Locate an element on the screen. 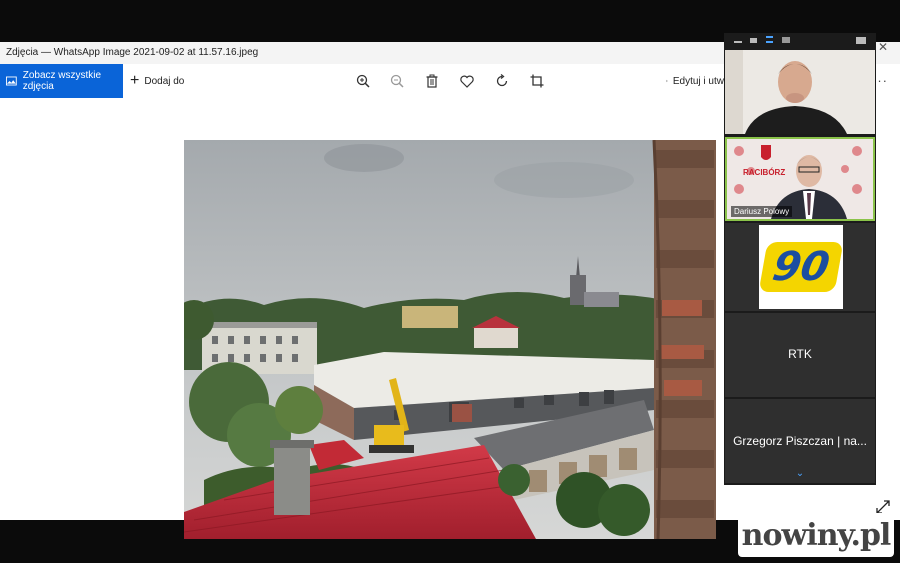  watermark-text: nowiny.pl is located at coordinates (816, 535).